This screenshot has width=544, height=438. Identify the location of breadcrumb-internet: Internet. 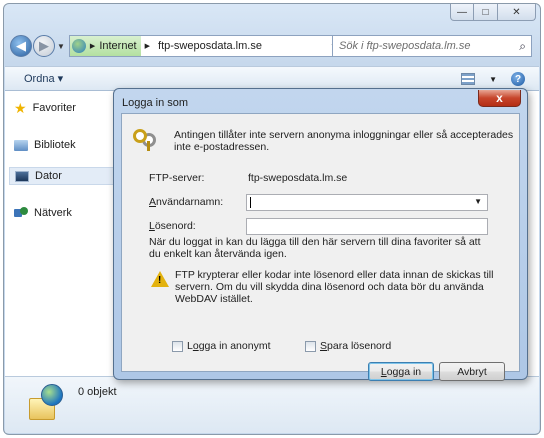
(117, 46).